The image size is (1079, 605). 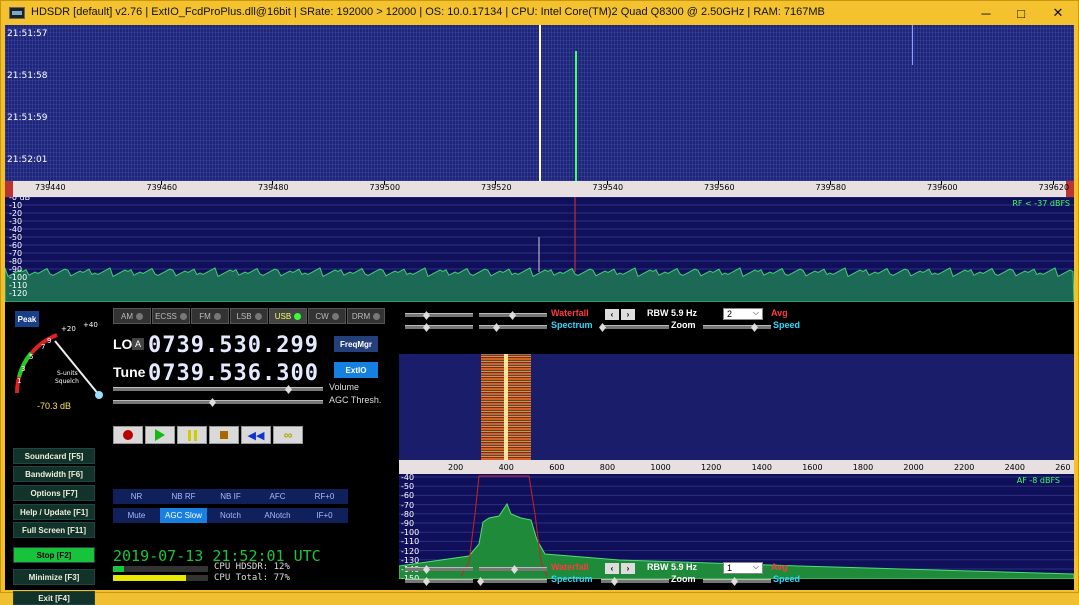 I want to click on close-window-button: ✕, so click(x=1058, y=13).